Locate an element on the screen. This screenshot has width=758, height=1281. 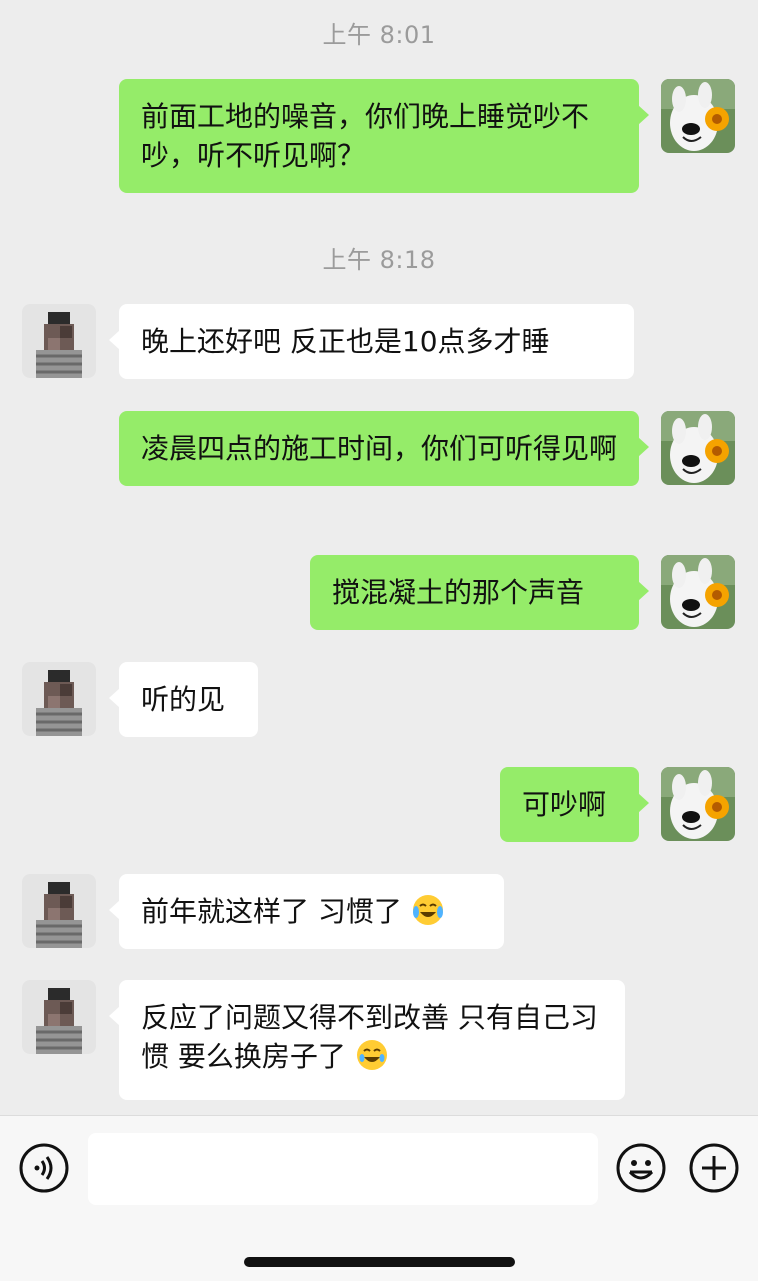
message-text: 听的见 is located at coordinates (183, 699).